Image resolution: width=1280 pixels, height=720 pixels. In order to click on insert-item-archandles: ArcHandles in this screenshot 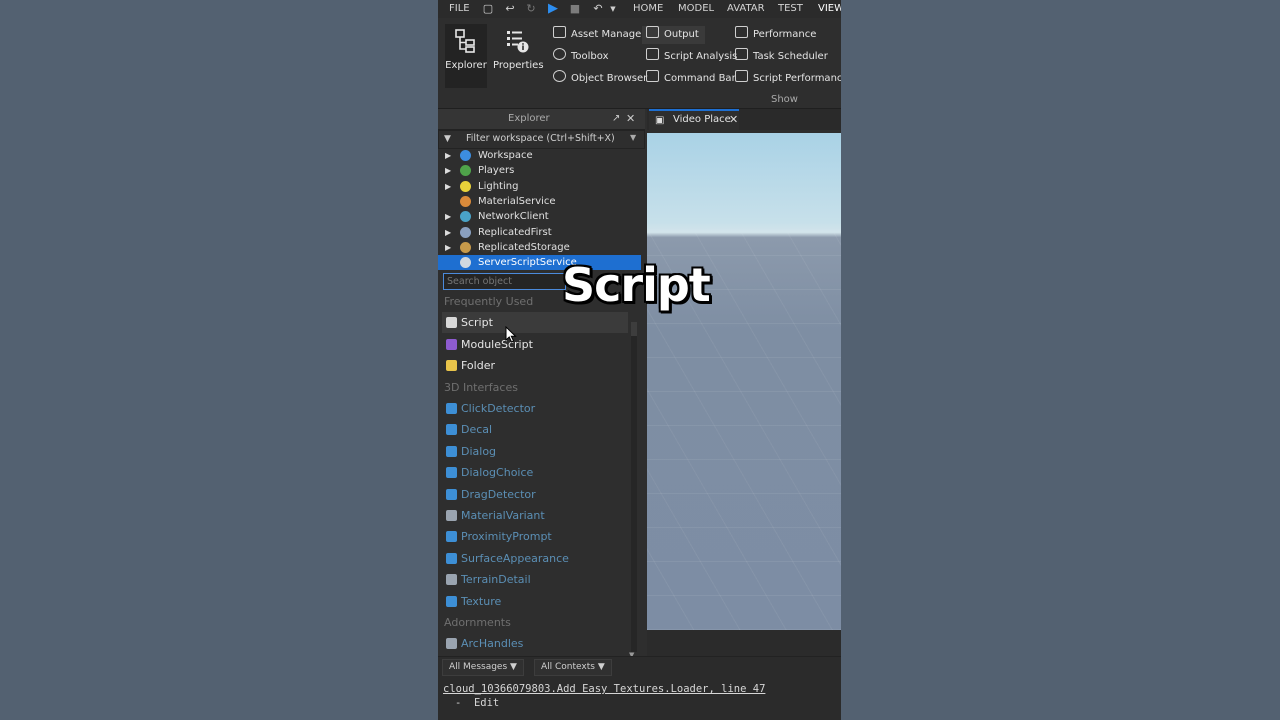, I will do `click(535, 643)`.